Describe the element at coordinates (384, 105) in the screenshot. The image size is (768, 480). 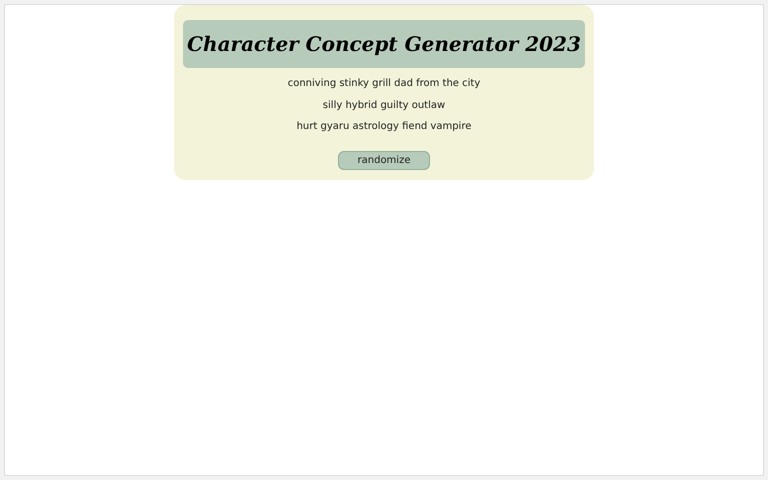
I see `concept-text: silly hybrid guilty outlaw` at that location.